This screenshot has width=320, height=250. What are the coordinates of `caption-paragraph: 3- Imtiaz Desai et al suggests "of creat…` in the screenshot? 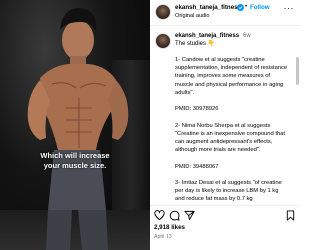 It's located at (228, 191).